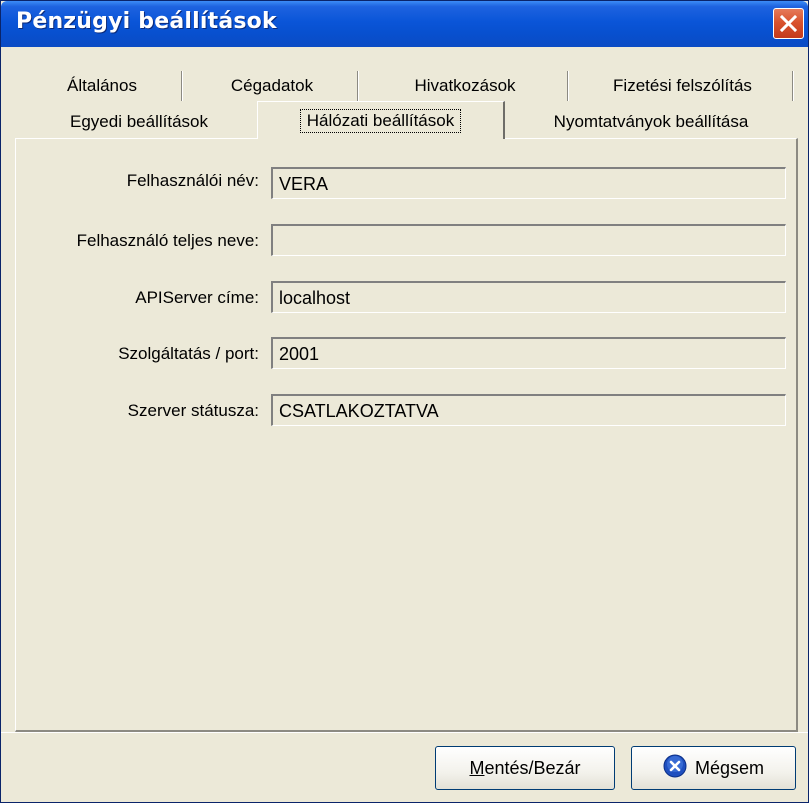 The height and width of the screenshot is (803, 809). Describe the element at coordinates (192, 180) in the screenshot. I see `username-label: Felhasználói név:` at that location.